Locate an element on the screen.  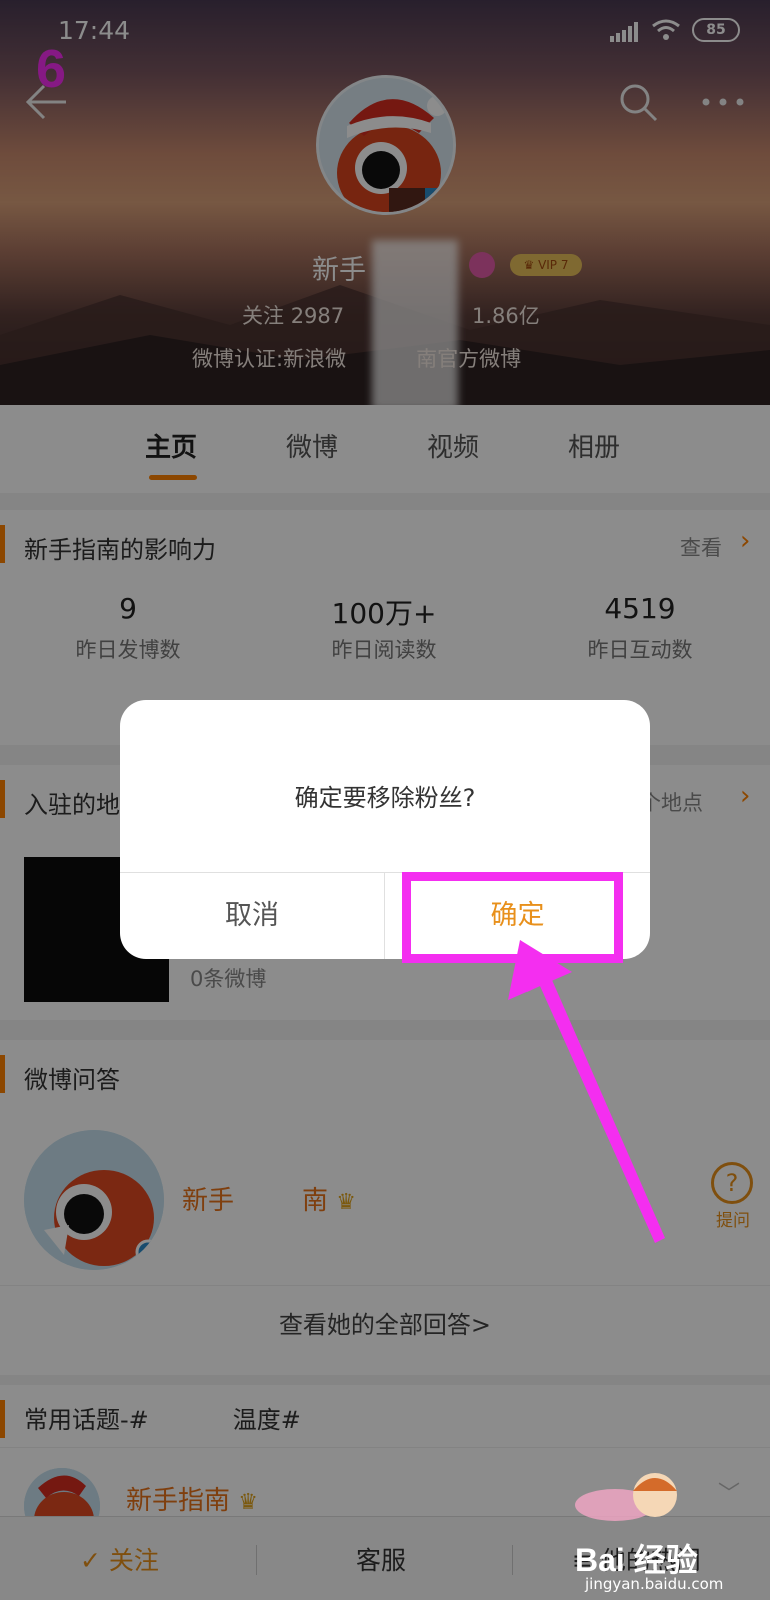
watermark-url: jingyan.baidu.com is located at coordinates (654, 1584).